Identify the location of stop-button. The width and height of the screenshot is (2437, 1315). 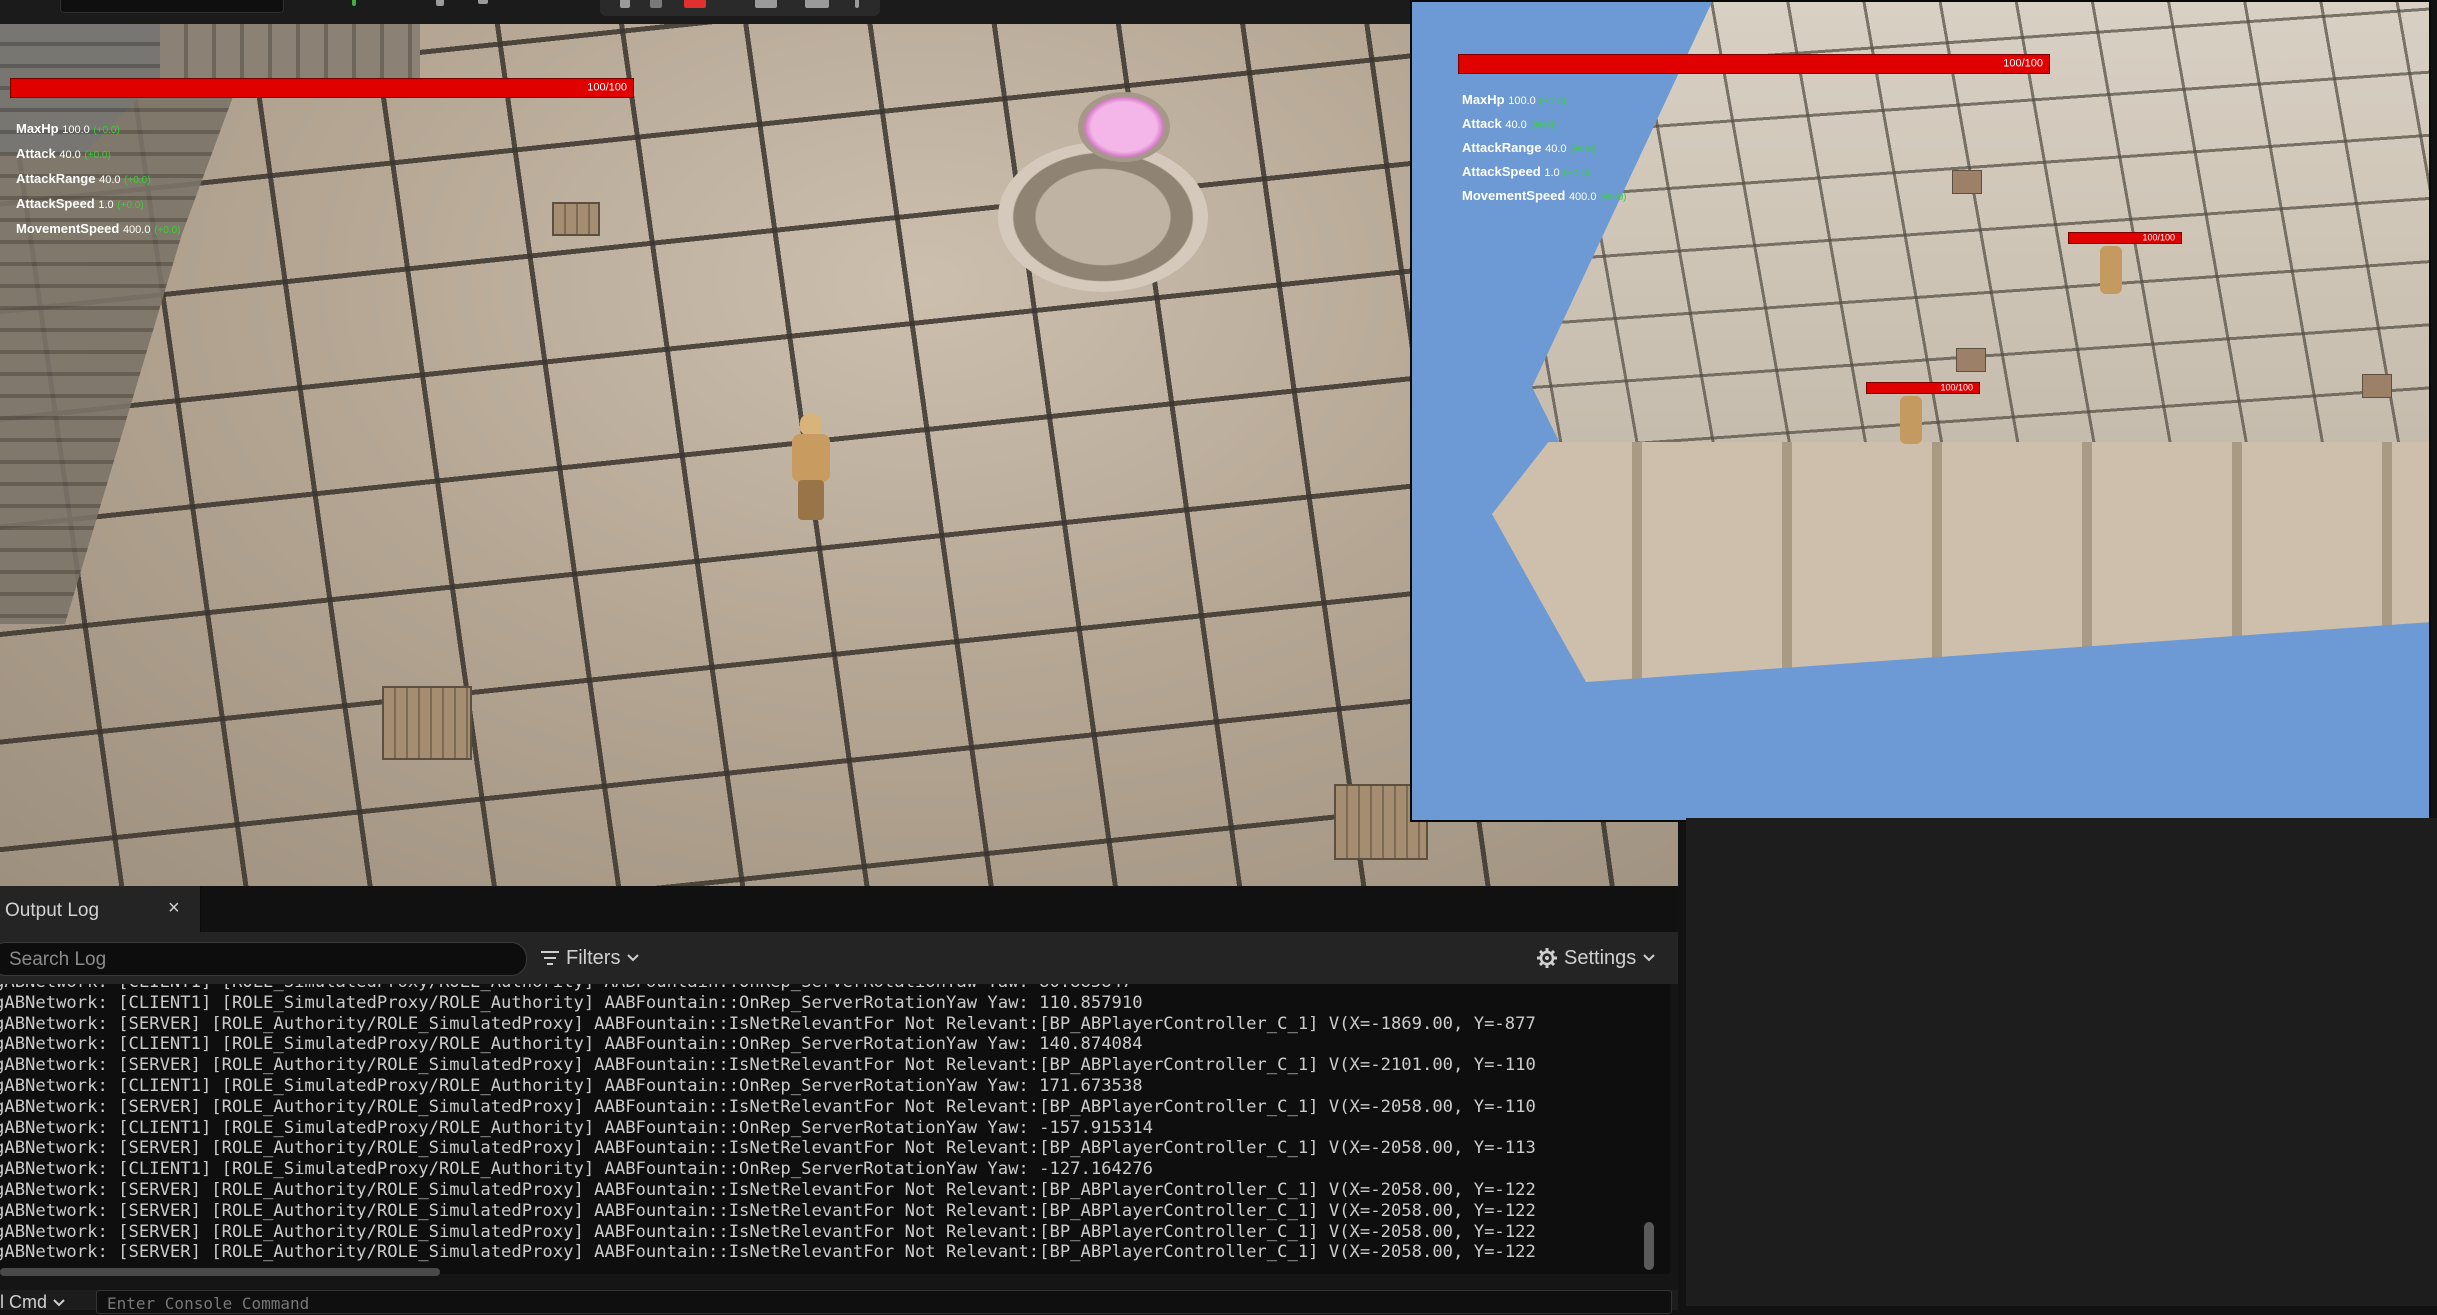
(695, 4).